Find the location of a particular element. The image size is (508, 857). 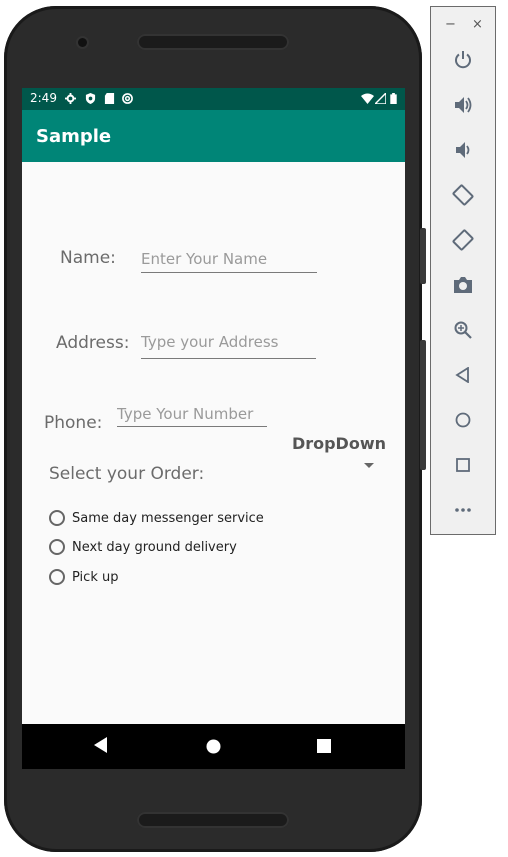

battery-icon is located at coordinates (393, 98).